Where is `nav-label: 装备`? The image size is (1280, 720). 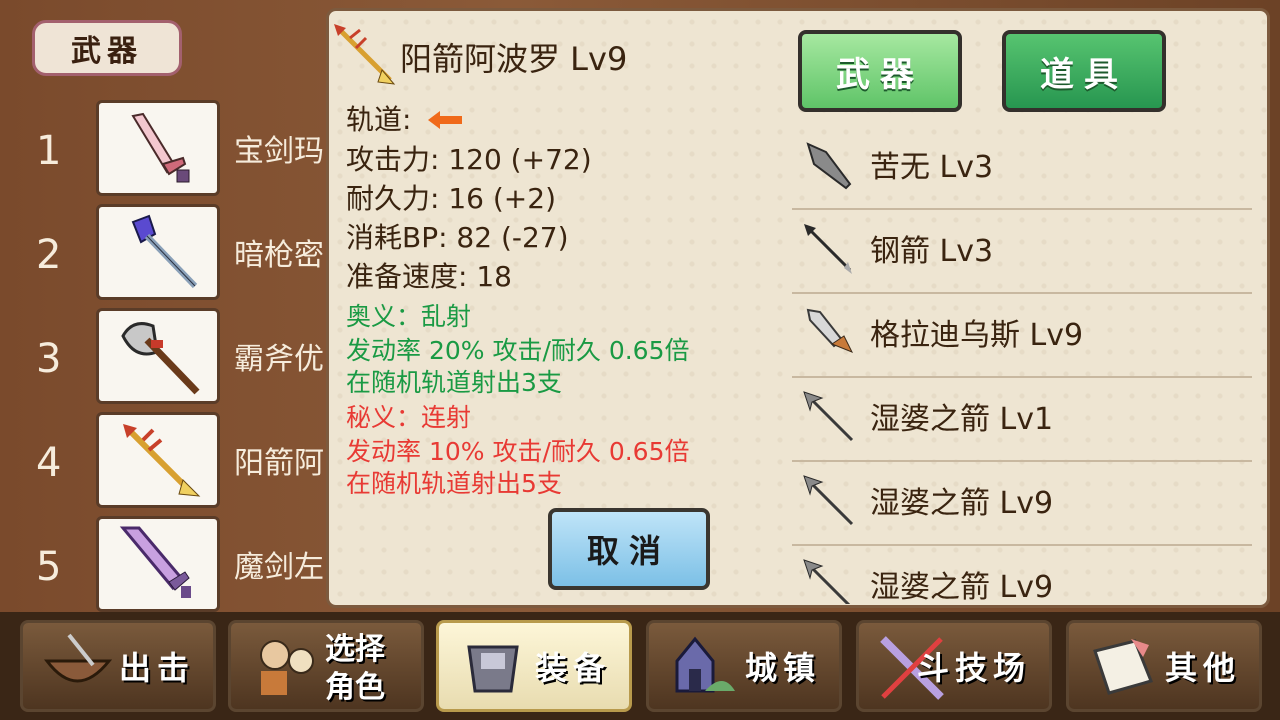 nav-label: 装备 is located at coordinates (572, 668).